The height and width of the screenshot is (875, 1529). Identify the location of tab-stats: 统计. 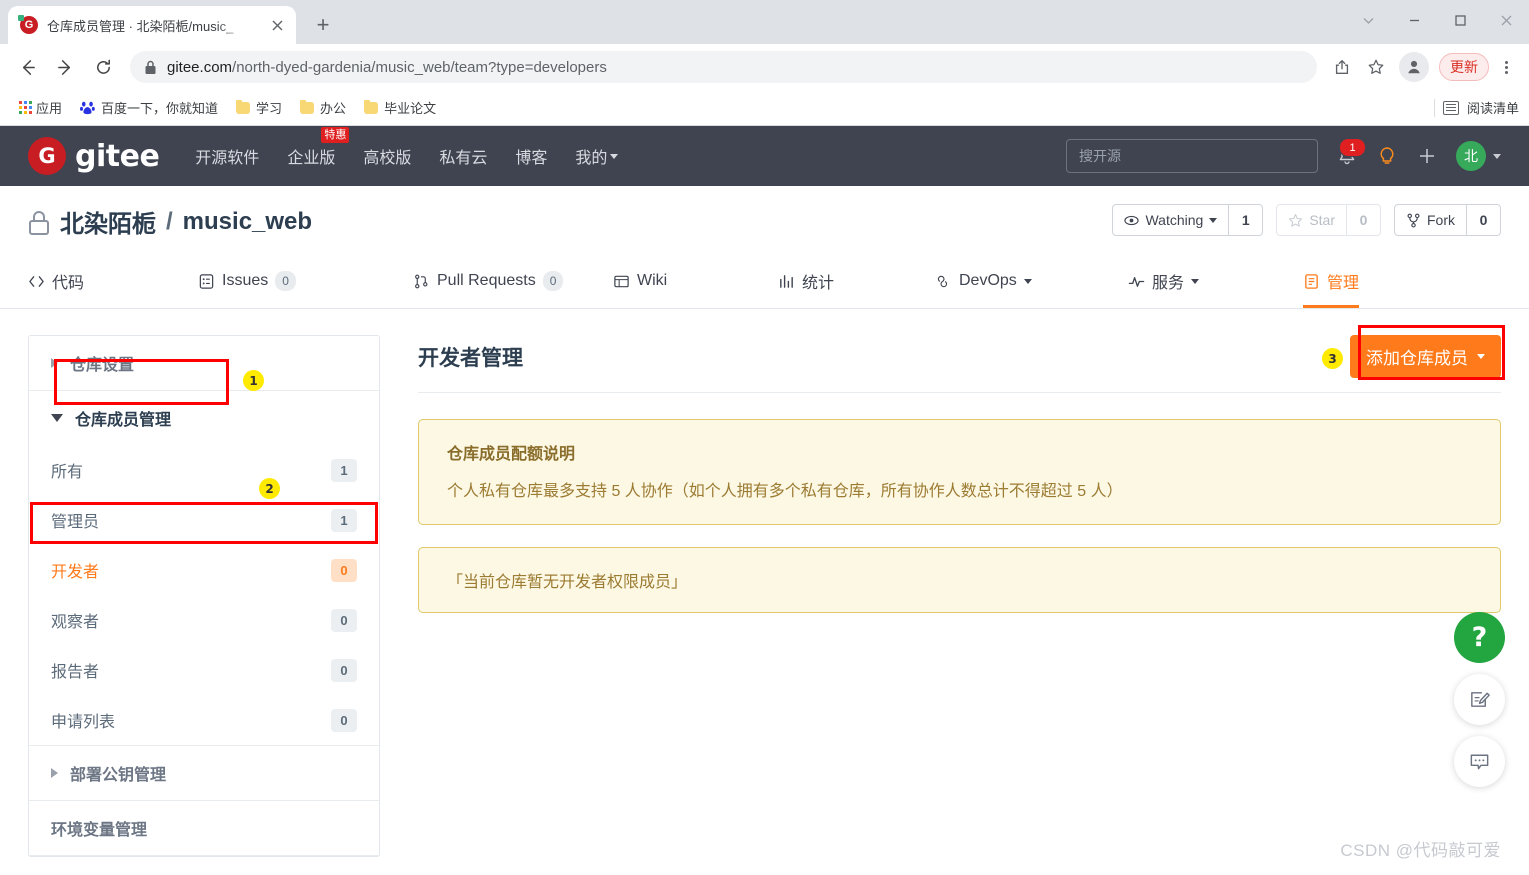
(855, 281).